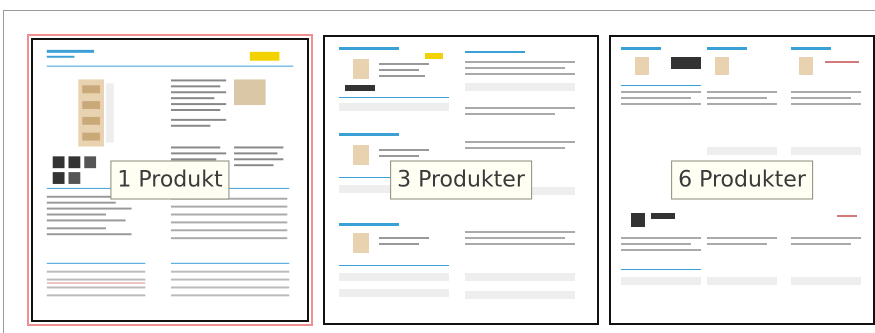 This screenshot has width=875, height=333. I want to click on option-label: 6 Produkter, so click(742, 180).